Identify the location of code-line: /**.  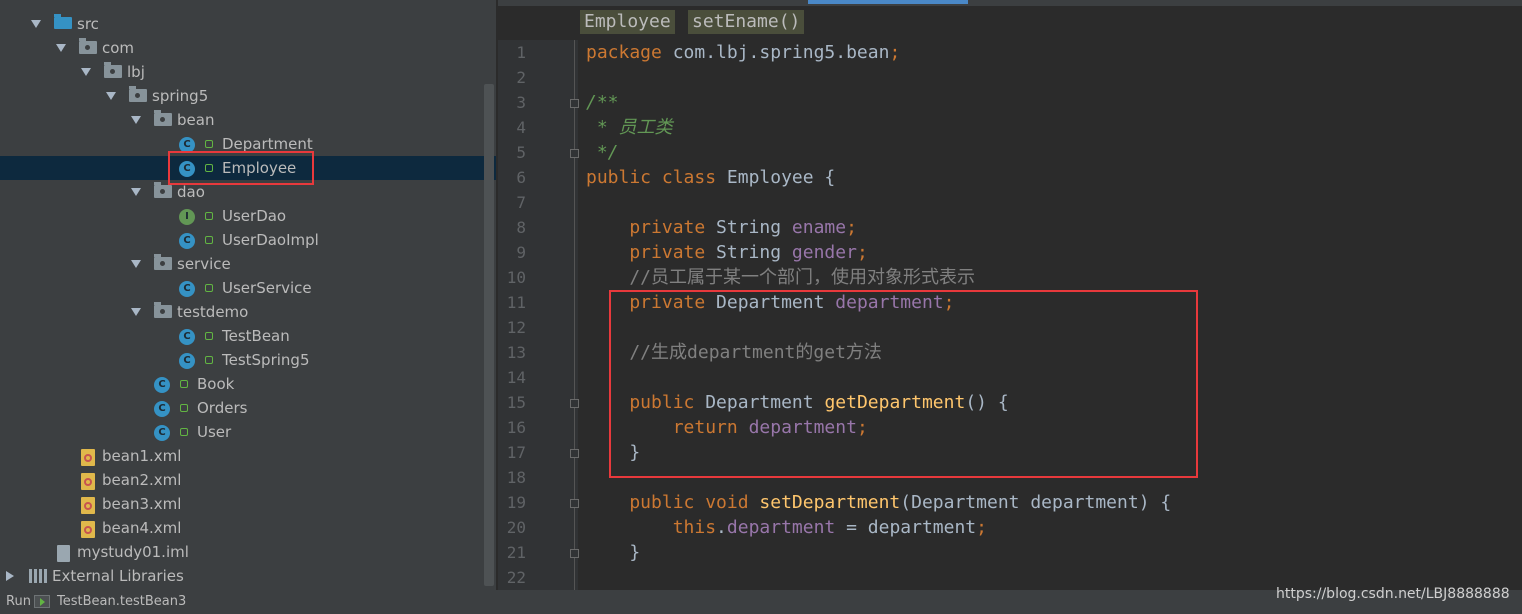
(602, 102).